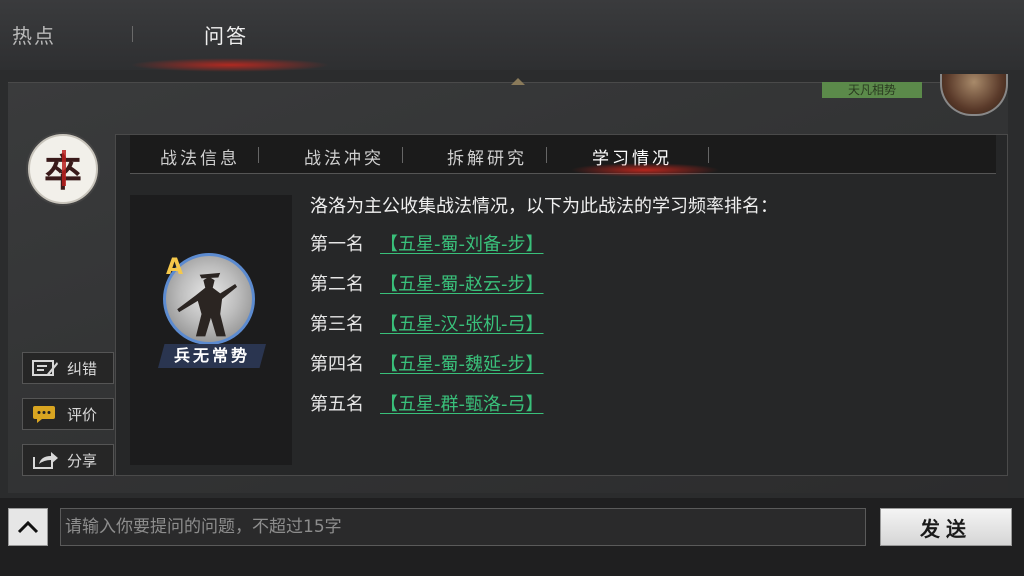 The height and width of the screenshot is (576, 1024). I want to click on report-error-button: 纠错, so click(68, 368).